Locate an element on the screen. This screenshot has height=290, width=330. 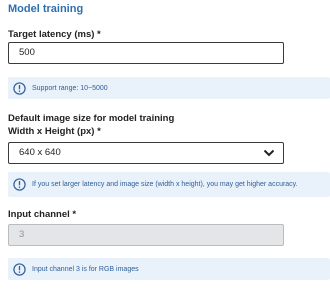
latency-info-text: Support range: 10~5000 is located at coordinates (70, 88).